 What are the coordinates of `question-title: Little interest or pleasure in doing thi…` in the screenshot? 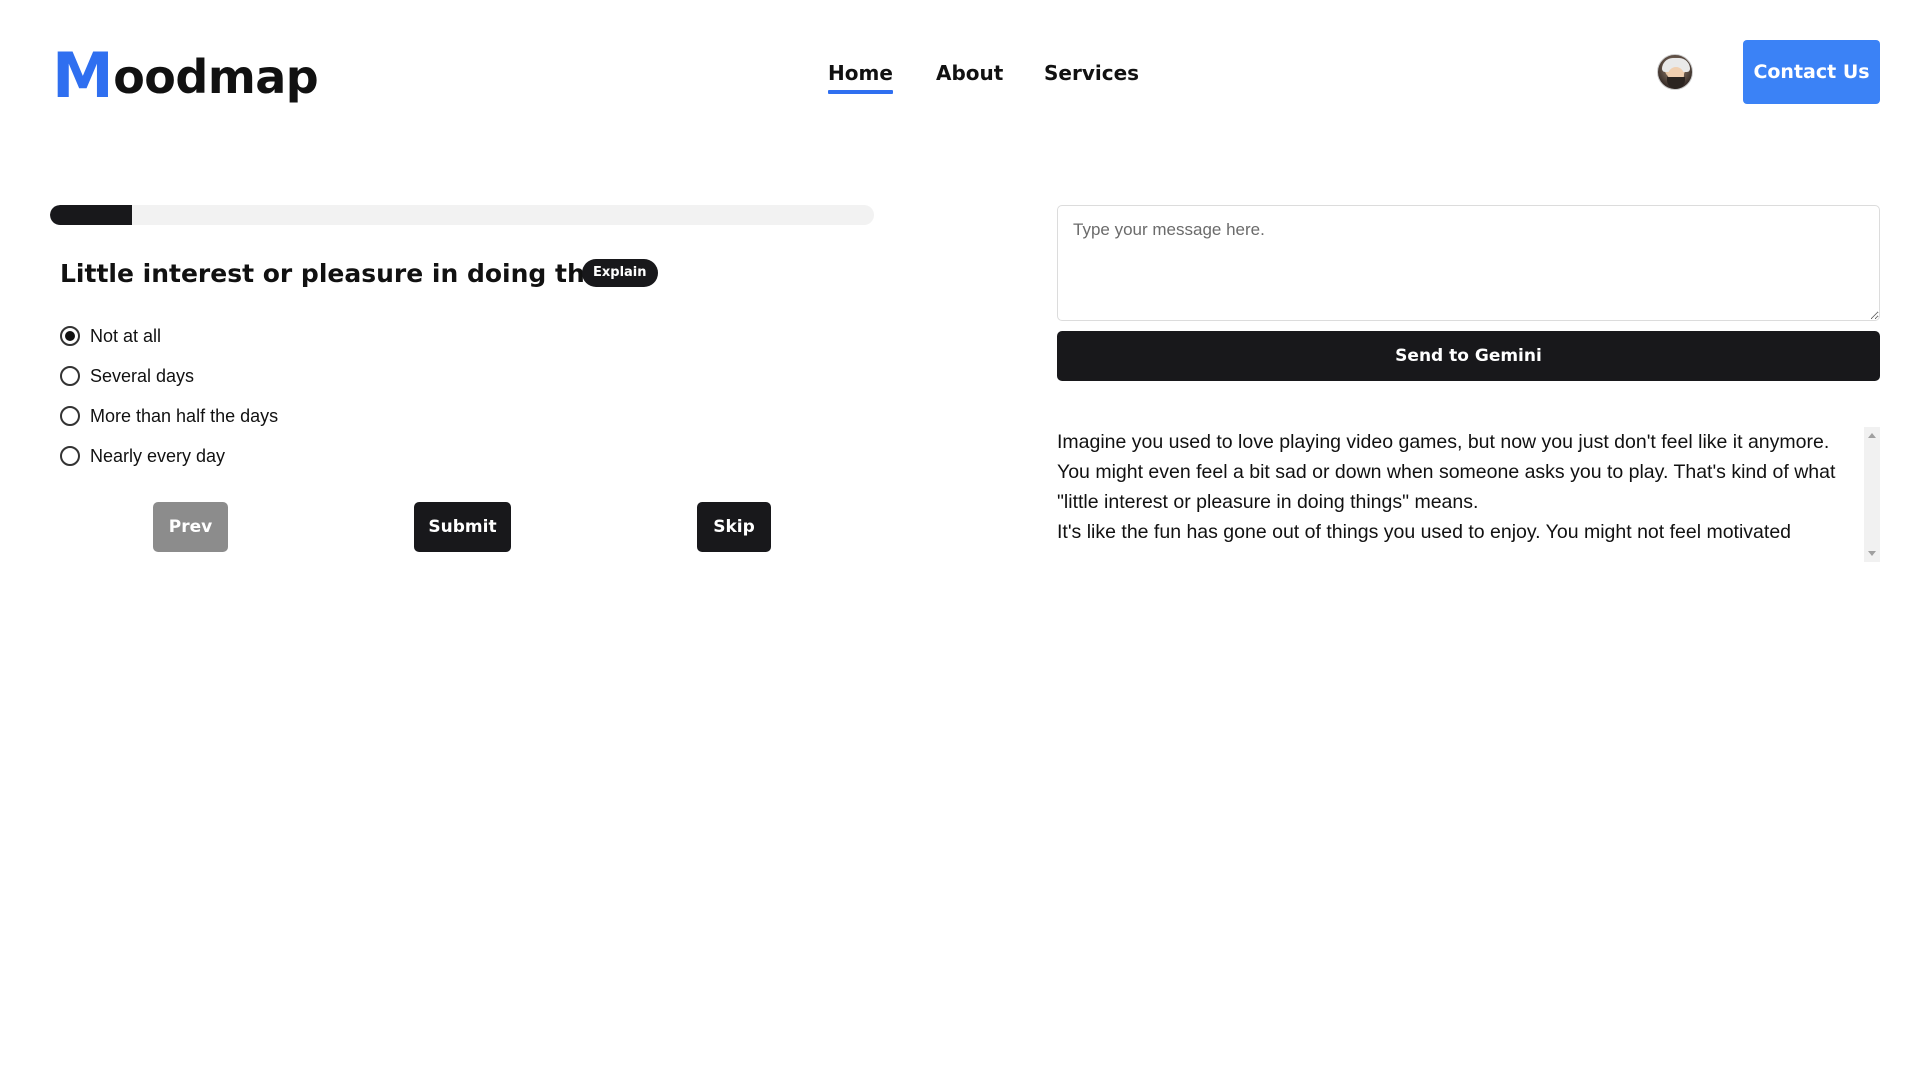 It's located at (352, 273).